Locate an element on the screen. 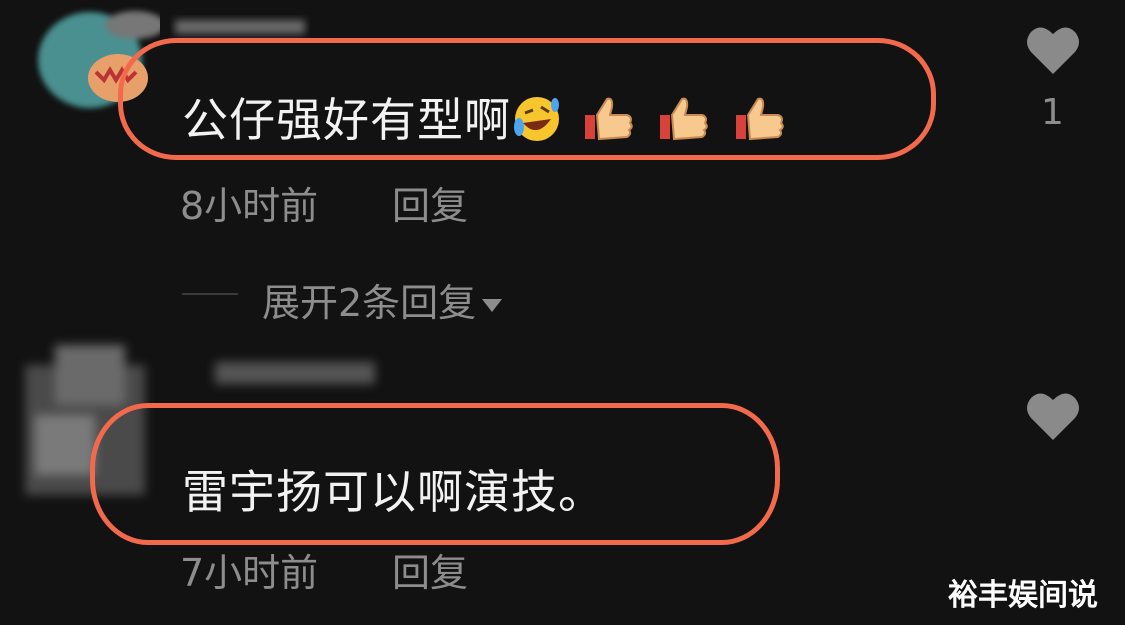  comment-time: 8小时前 is located at coordinates (249, 206).